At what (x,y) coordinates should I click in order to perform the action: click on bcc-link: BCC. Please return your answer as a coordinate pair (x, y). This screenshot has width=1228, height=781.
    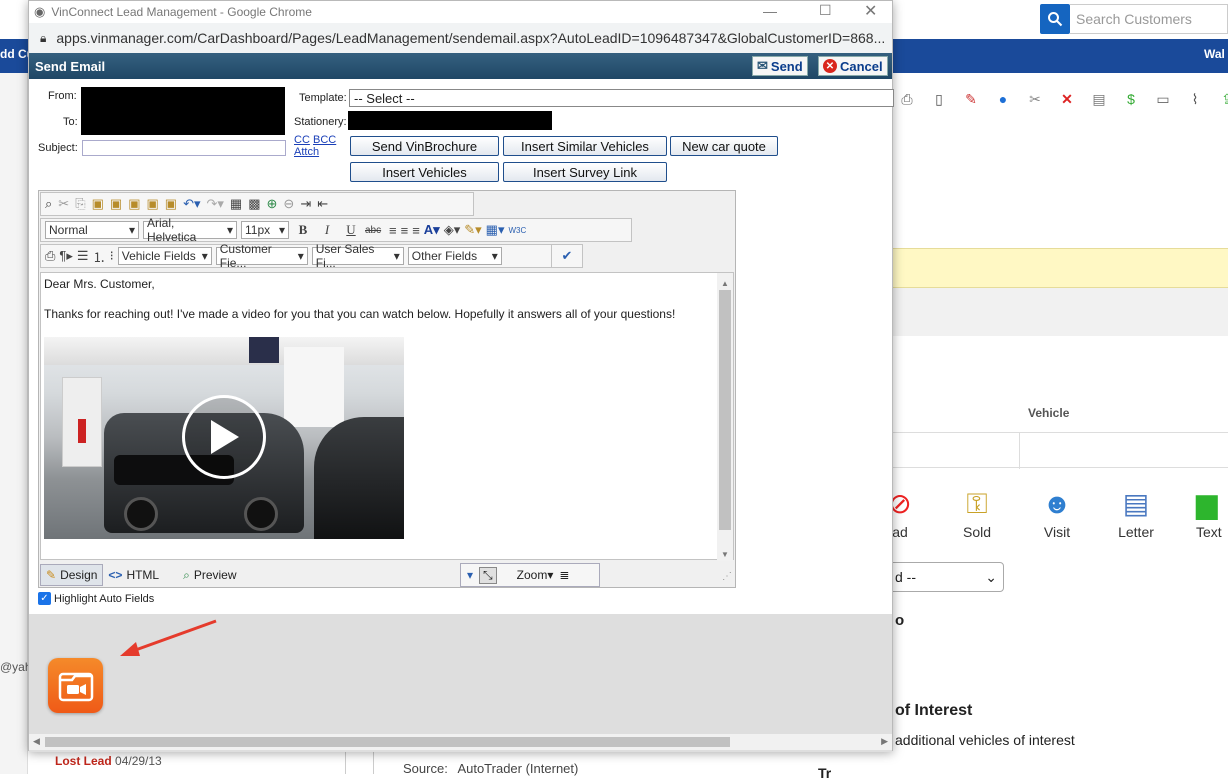
    Looking at the image, I should click on (324, 140).